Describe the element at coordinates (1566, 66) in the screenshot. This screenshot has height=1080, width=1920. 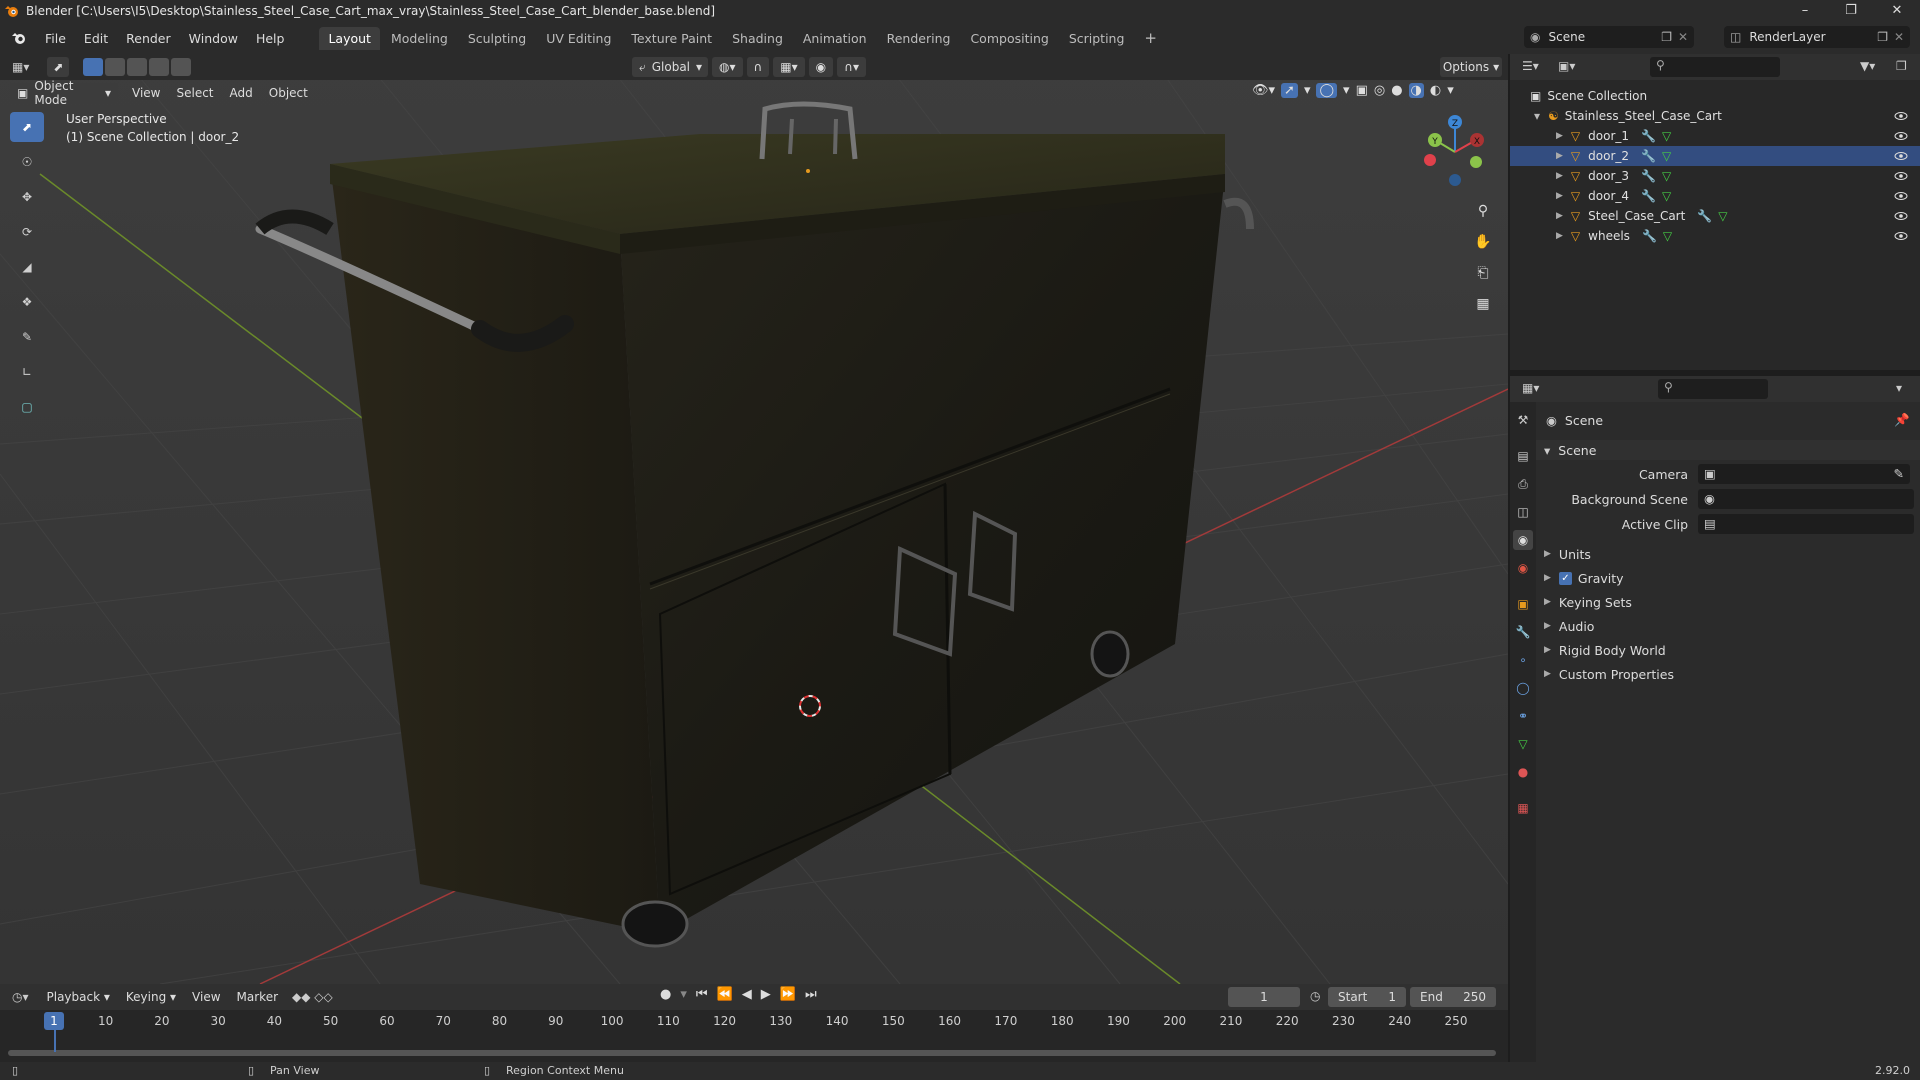
I see `display-mode-icon: ▣▾` at that location.